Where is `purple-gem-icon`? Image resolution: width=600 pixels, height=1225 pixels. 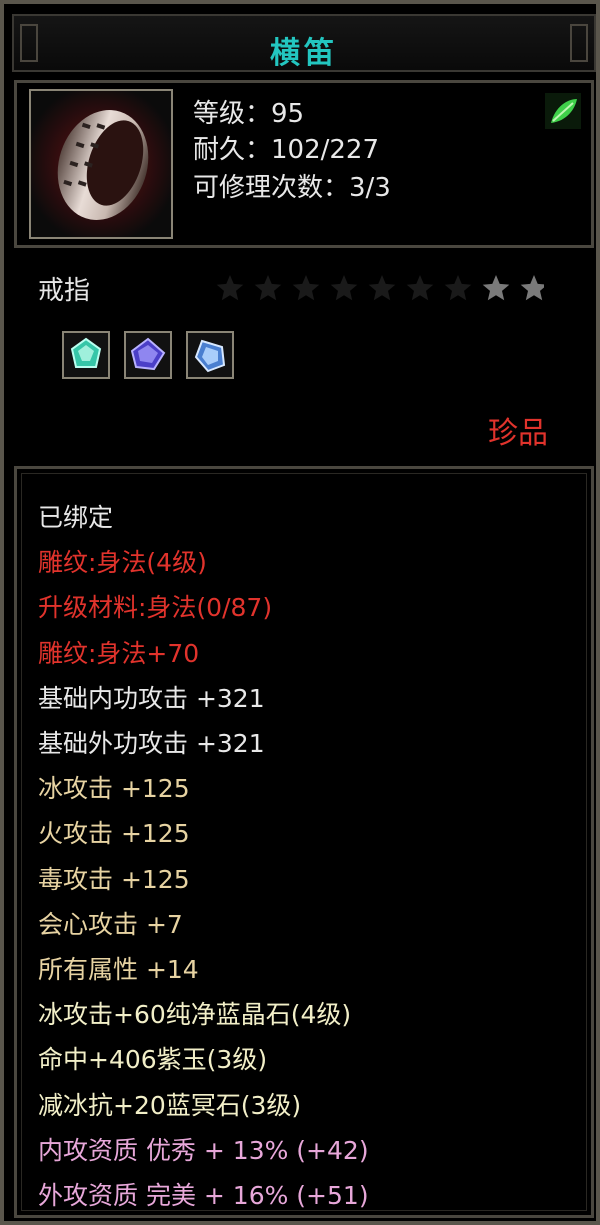
purple-gem-icon is located at coordinates (148, 355).